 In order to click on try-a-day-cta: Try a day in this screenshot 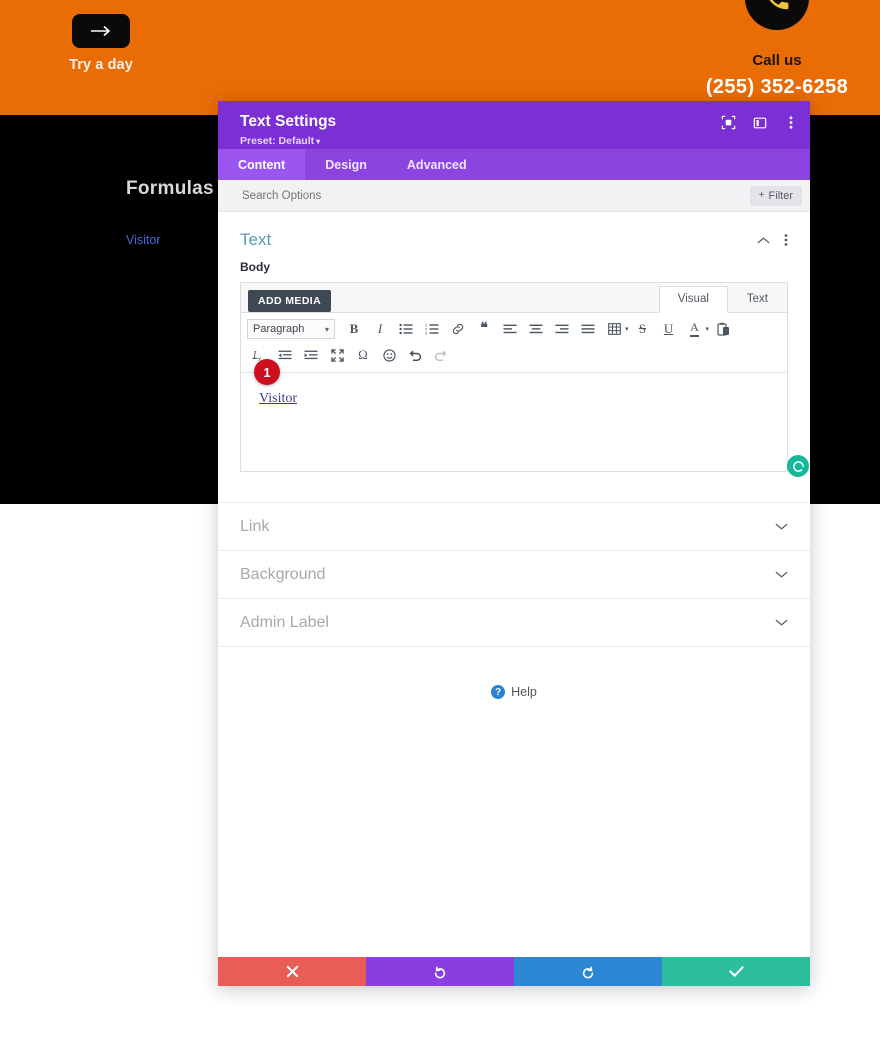, I will do `click(101, 43)`.